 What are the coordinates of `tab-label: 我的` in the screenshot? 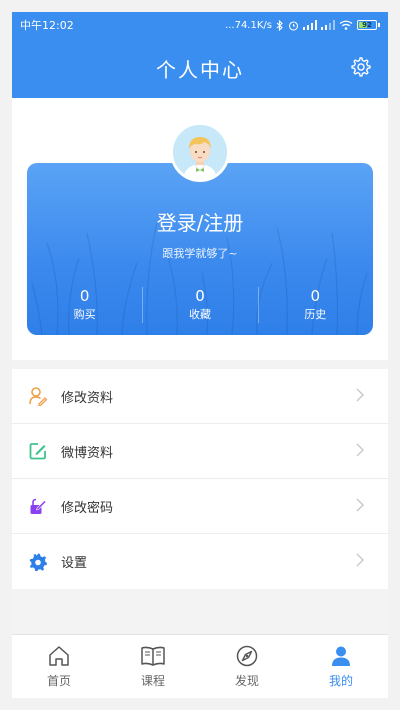 It's located at (340, 681).